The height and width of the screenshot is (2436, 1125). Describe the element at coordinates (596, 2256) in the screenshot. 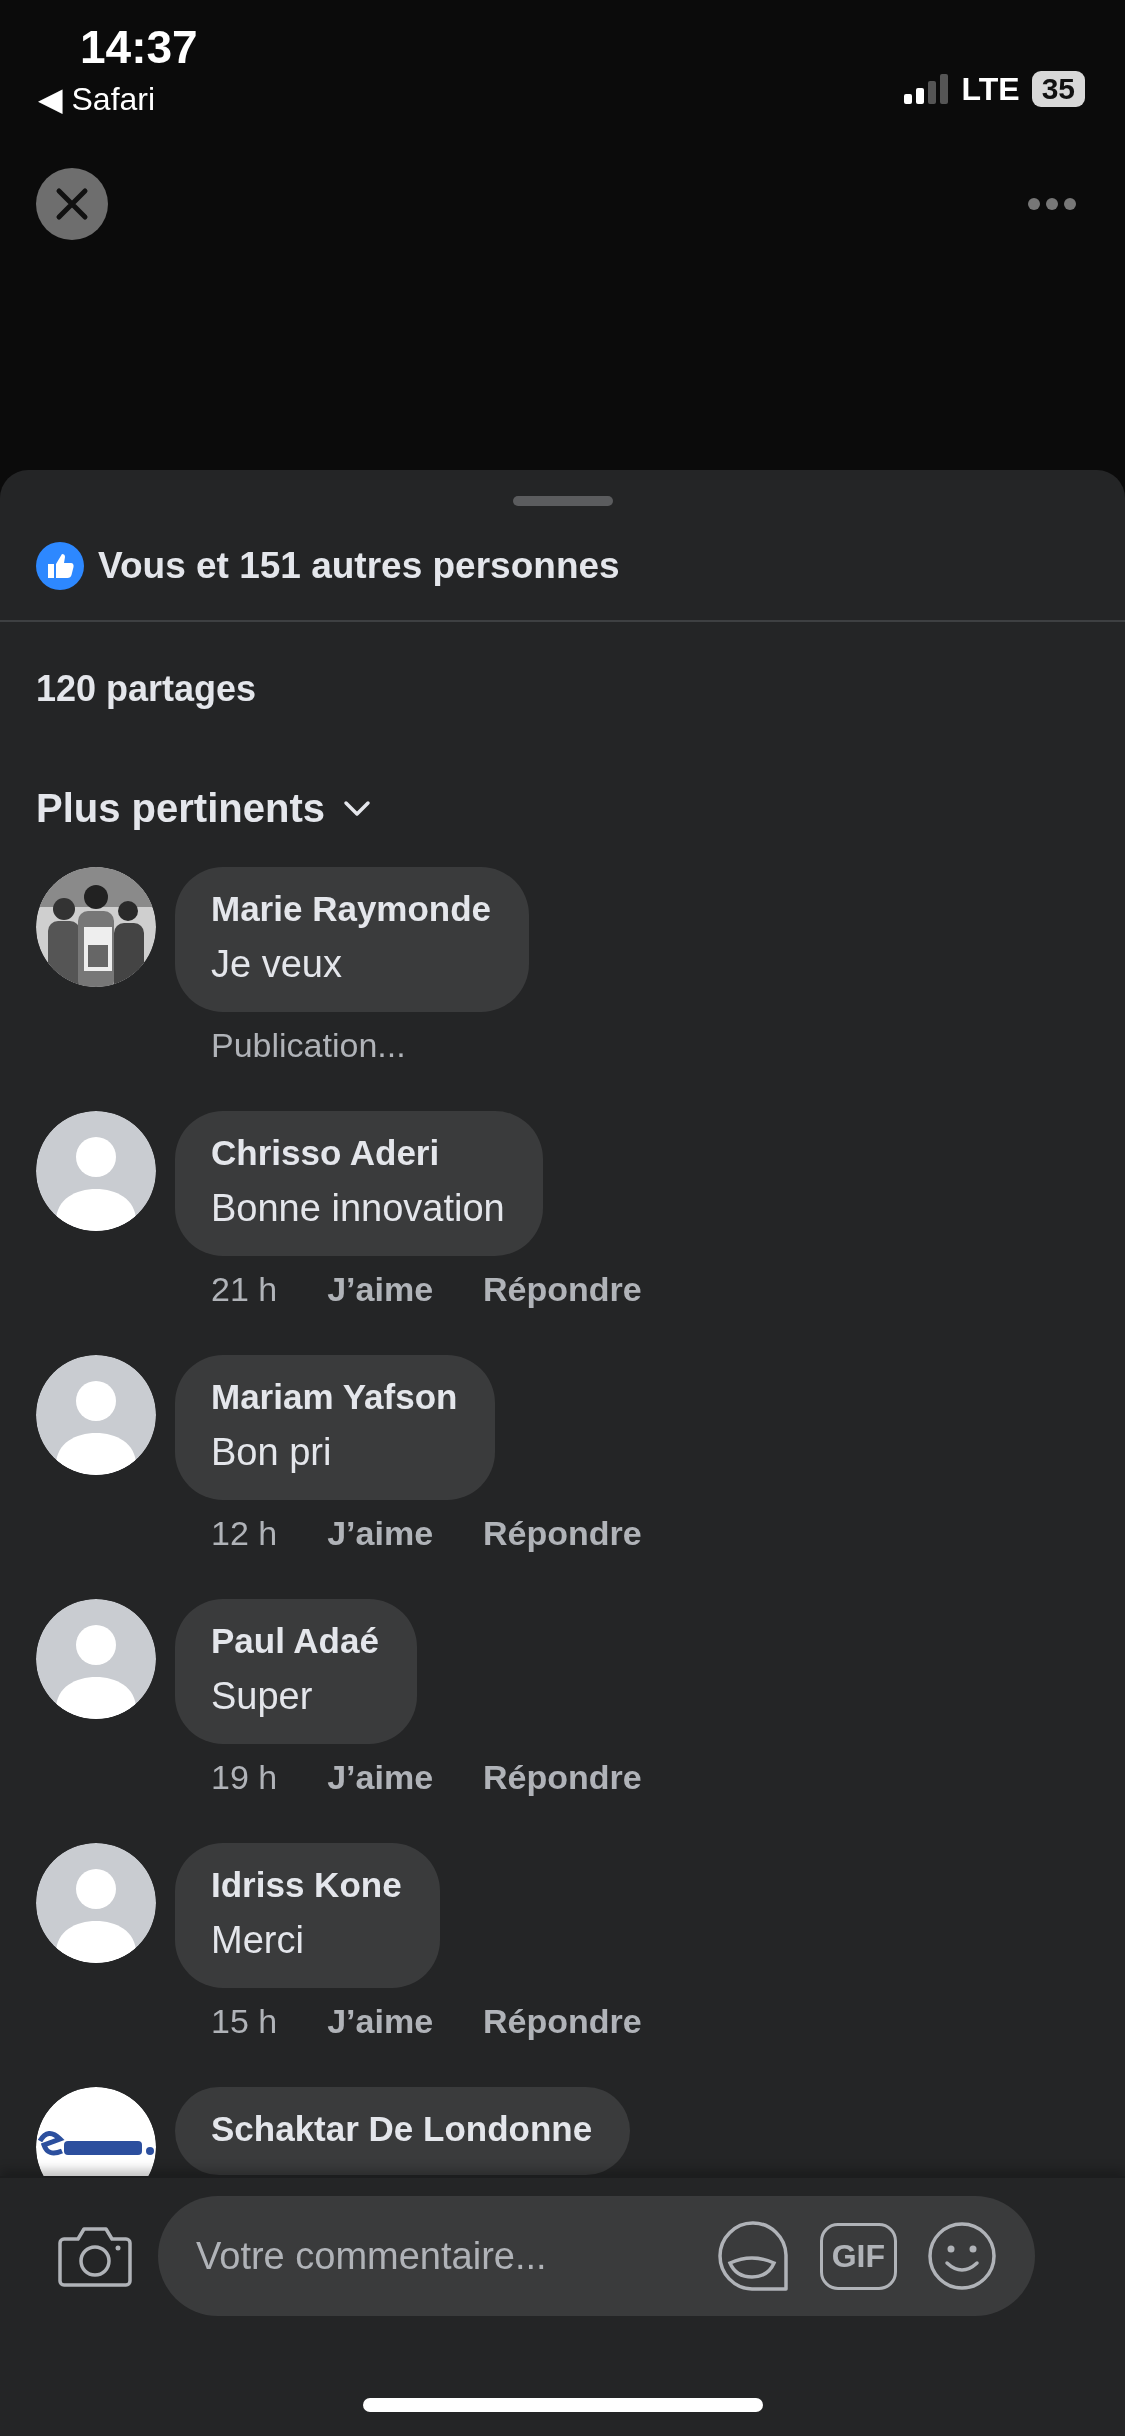

I see `comment-field: Votre commentaire... GIF` at that location.